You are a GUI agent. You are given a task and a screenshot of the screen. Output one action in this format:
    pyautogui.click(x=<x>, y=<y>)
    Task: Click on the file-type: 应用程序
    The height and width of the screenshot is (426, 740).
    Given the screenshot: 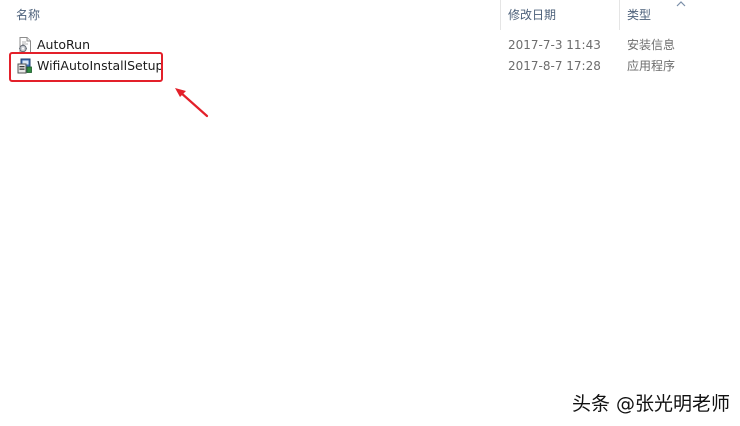 What is the action you would take?
    pyautogui.click(x=651, y=66)
    